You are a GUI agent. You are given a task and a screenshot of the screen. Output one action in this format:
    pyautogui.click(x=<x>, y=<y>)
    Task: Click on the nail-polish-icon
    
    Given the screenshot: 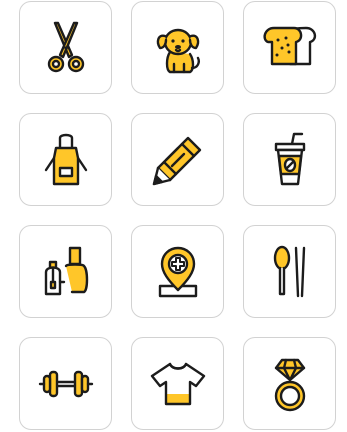 What is the action you would take?
    pyautogui.click(x=66, y=270)
    